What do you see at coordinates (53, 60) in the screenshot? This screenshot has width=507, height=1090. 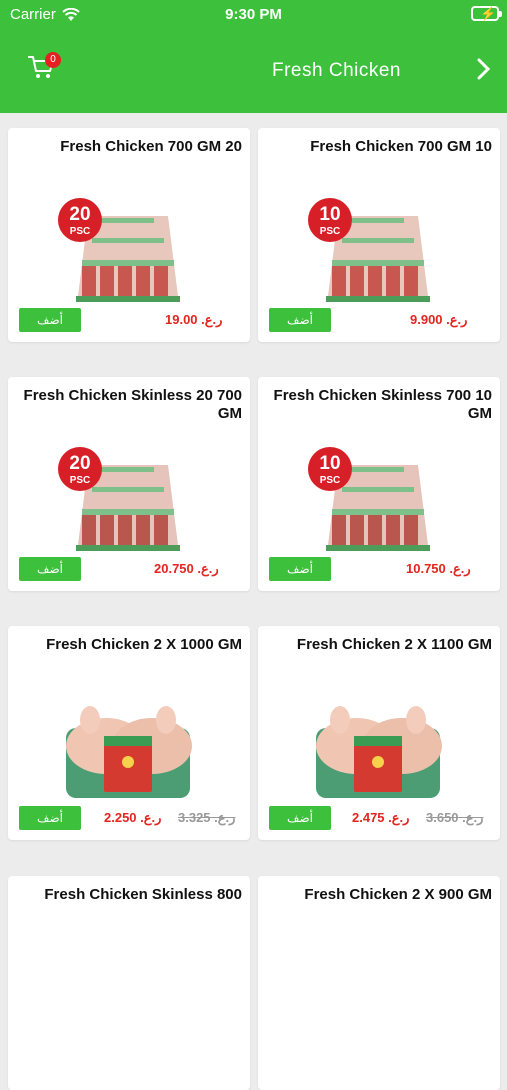 I see `cart-count-badge: 0` at bounding box center [53, 60].